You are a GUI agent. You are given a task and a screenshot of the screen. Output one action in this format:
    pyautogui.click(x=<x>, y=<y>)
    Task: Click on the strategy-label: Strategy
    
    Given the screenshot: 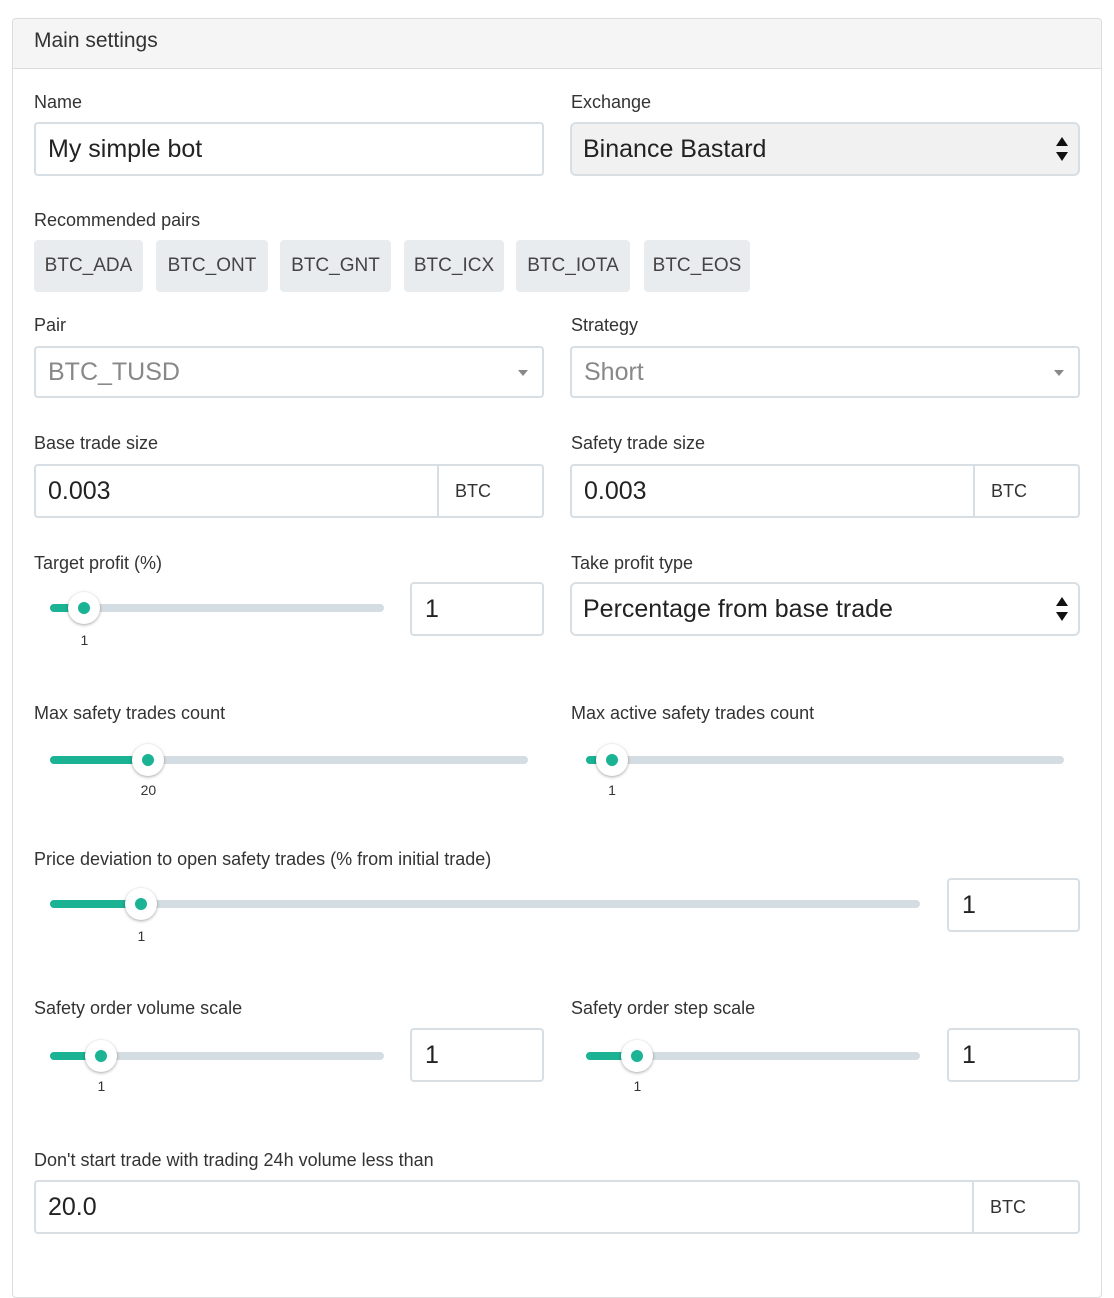 What is the action you would take?
    pyautogui.click(x=605, y=325)
    